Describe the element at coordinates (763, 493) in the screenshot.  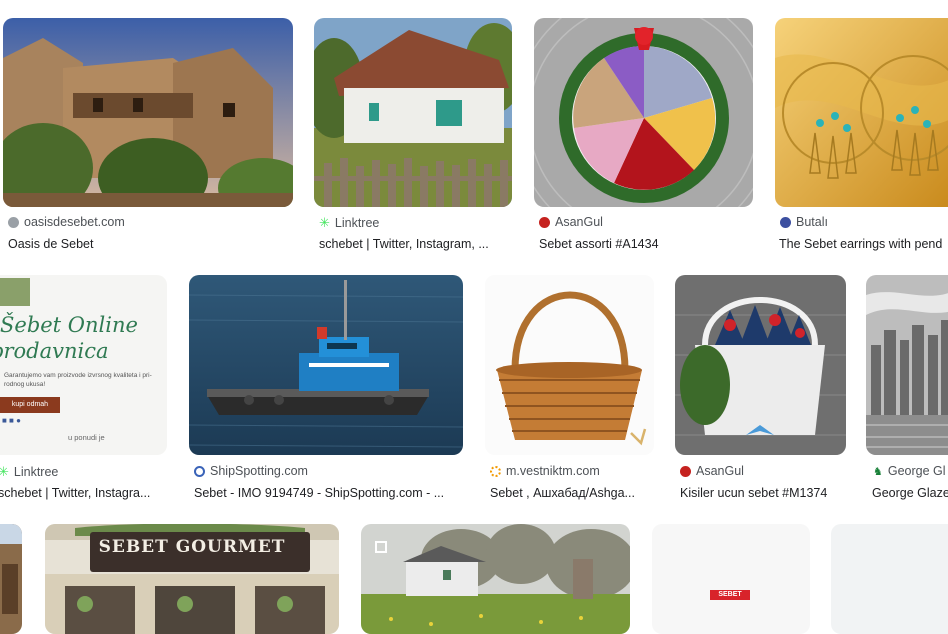
I see `result-title: Kisiler ucun sebet #M1374` at that location.